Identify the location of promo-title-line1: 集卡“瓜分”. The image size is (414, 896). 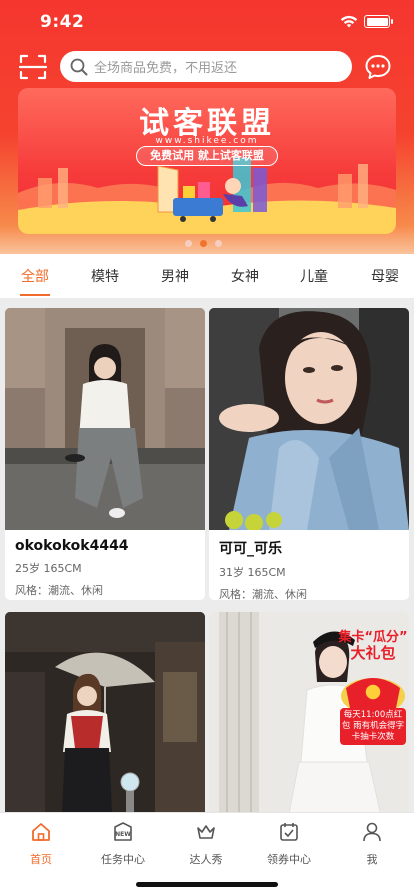
(373, 637).